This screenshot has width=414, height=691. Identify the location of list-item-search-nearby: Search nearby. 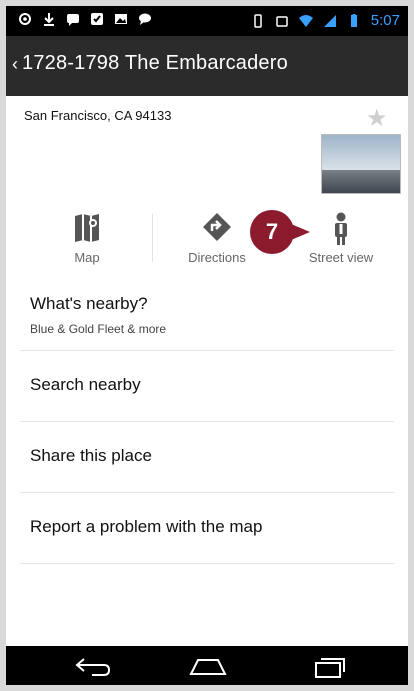
(207, 386).